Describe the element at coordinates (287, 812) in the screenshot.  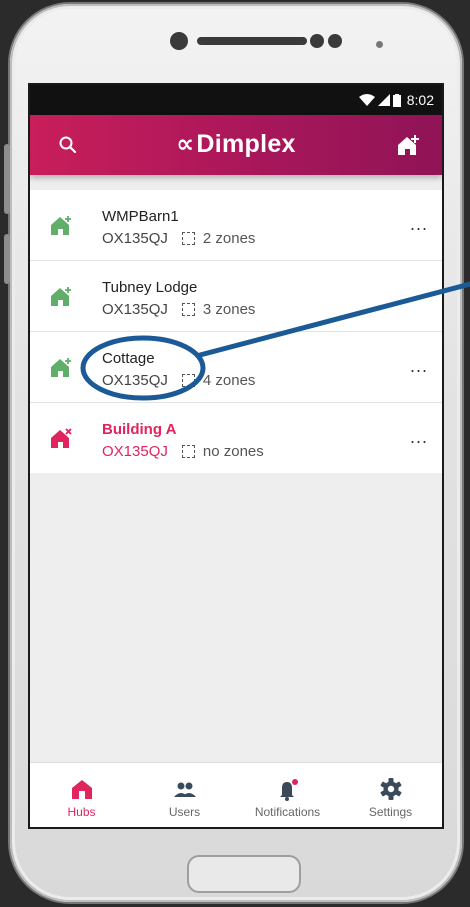
I see `tab-label: Notifications` at that location.